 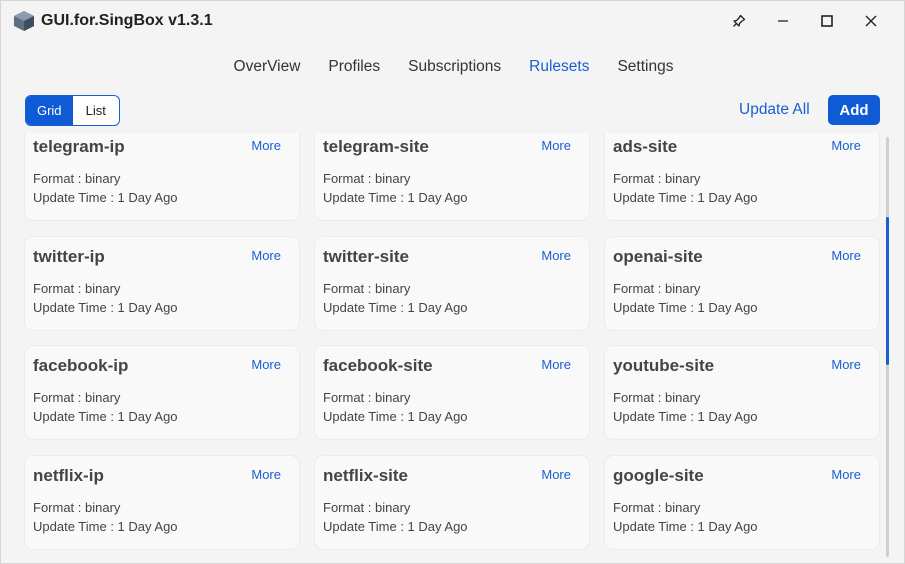 What do you see at coordinates (69, 256) in the screenshot?
I see `ruleset-name: twitter-ip` at bounding box center [69, 256].